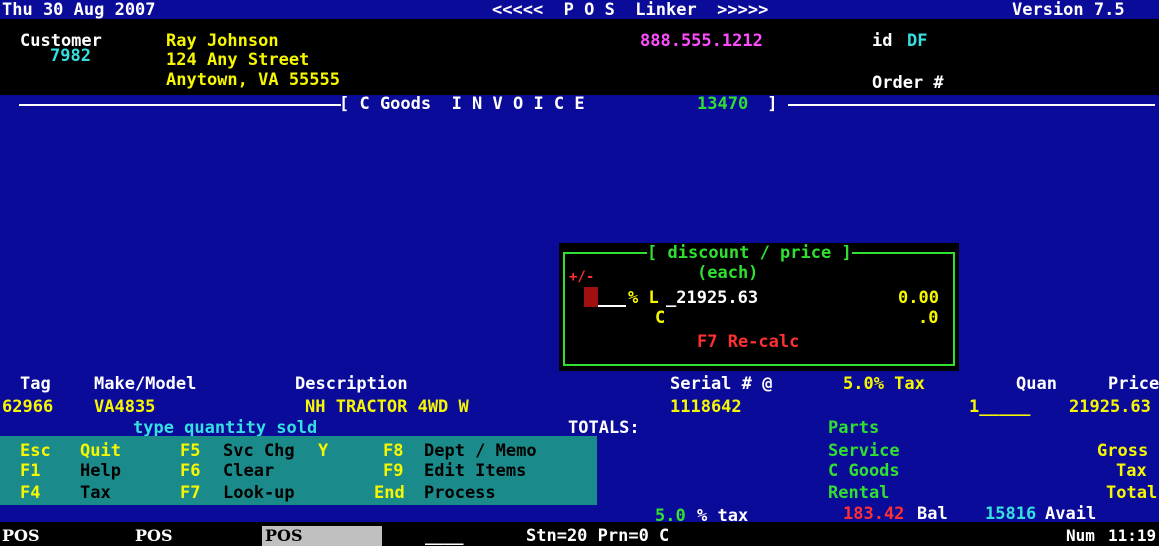 The image size is (1159, 546). What do you see at coordinates (100, 471) in the screenshot?
I see `menu-help: Help` at bounding box center [100, 471].